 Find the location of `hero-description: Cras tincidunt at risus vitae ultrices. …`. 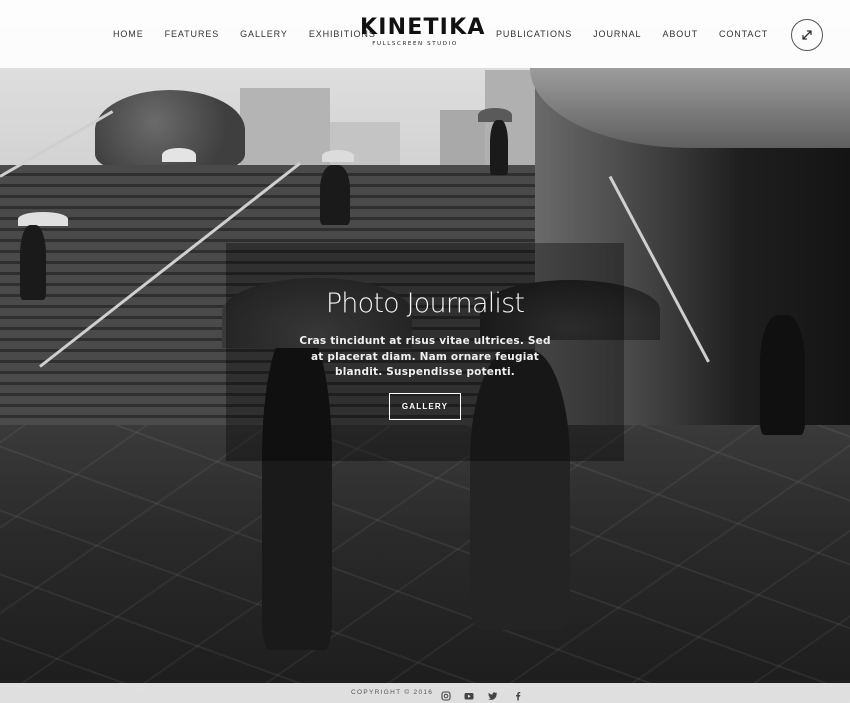

hero-description: Cras tincidunt at risus vitae ultrices. … is located at coordinates (425, 356).